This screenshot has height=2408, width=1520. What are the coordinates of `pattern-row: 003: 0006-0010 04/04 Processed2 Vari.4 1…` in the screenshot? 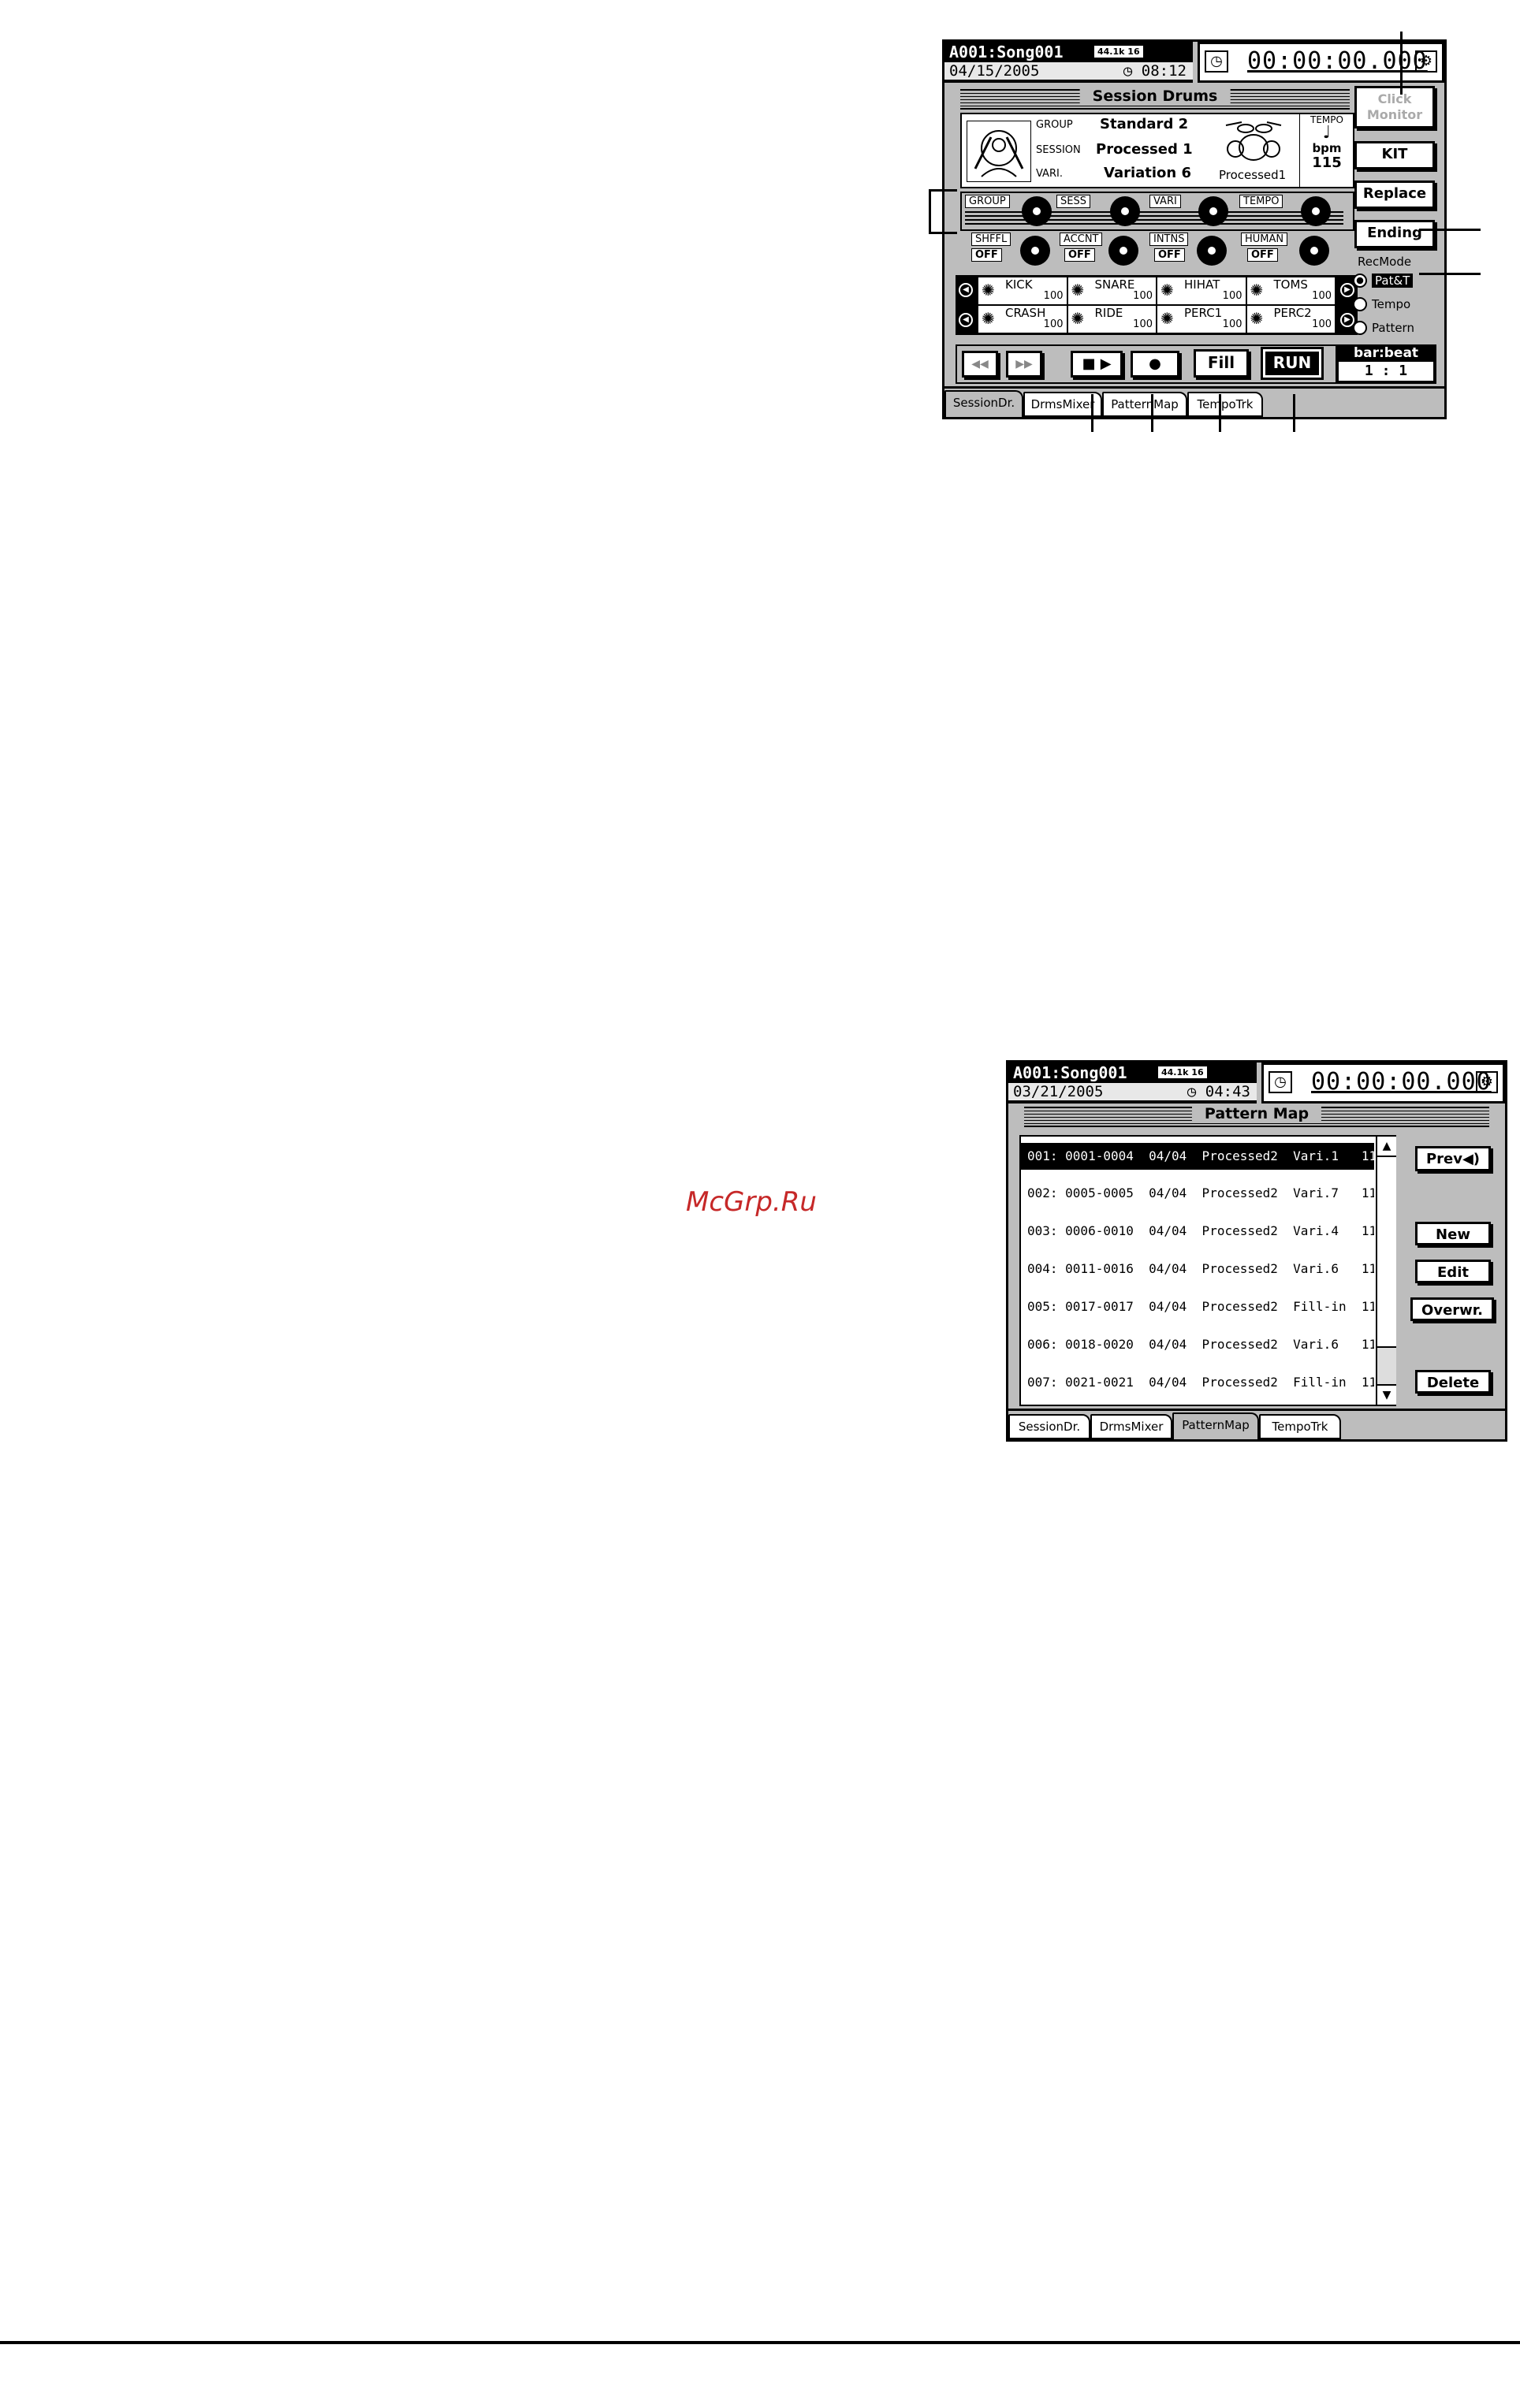 It's located at (1197, 1231).